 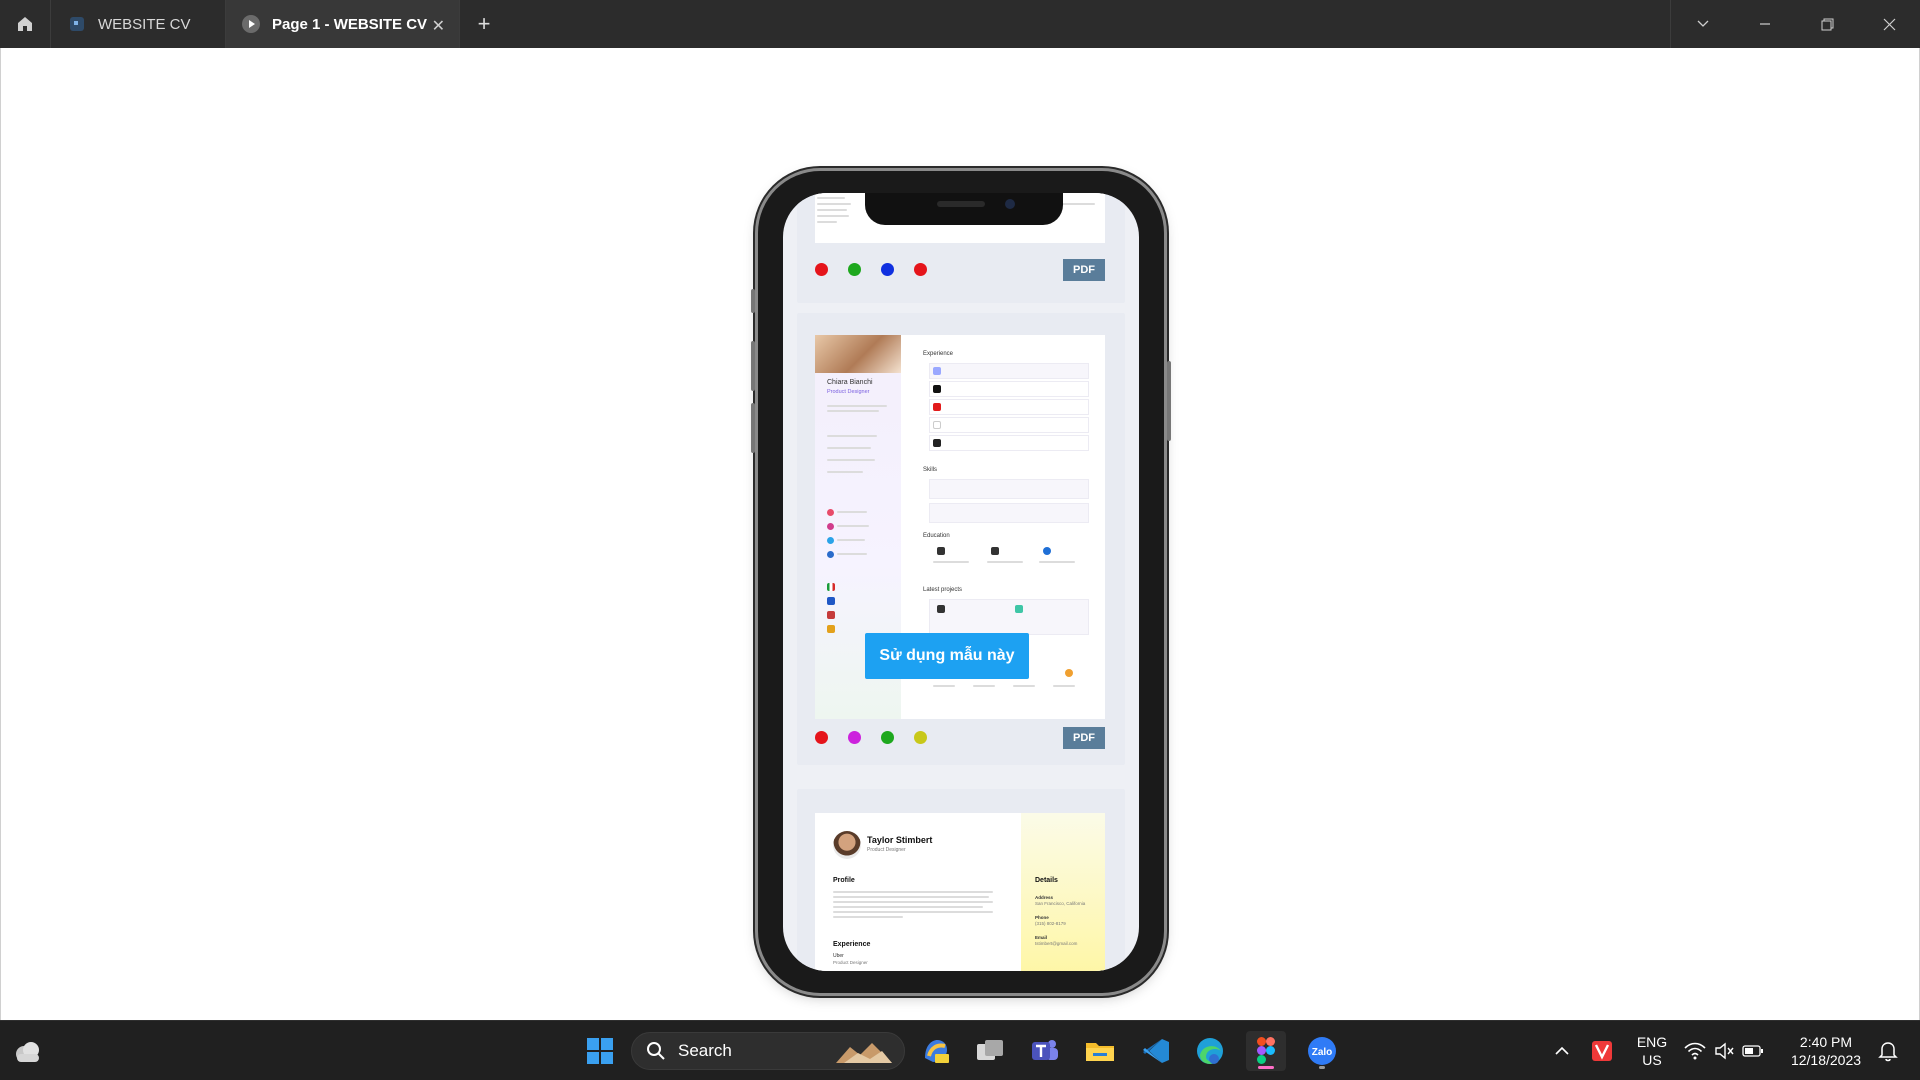 I want to click on experience-role: Product Designer, so click(x=850, y=962).